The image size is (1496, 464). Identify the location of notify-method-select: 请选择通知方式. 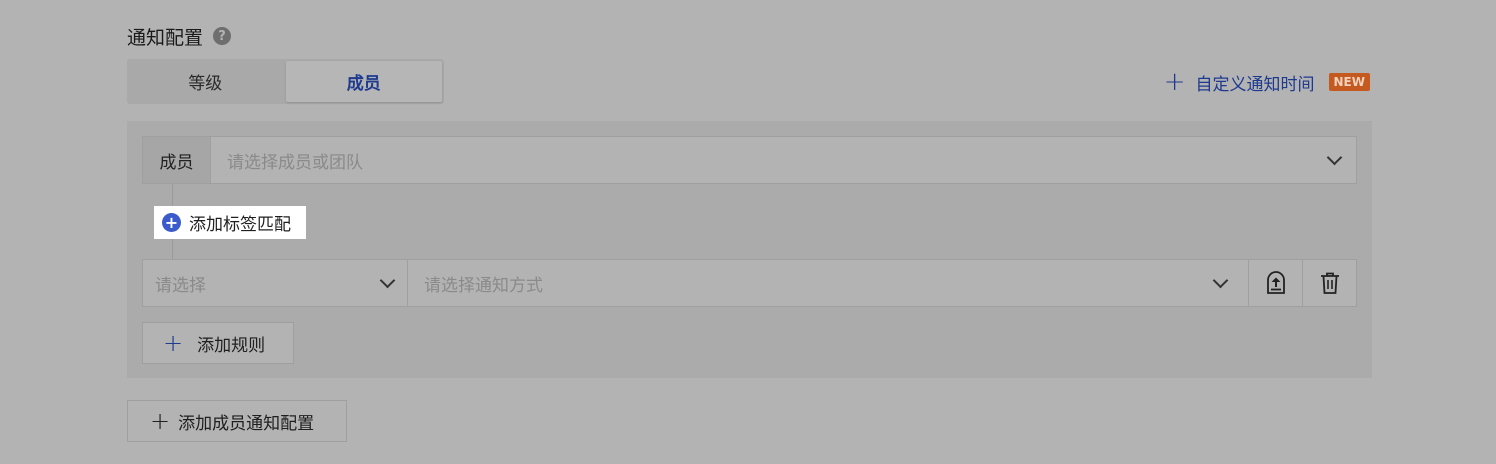
(828, 283).